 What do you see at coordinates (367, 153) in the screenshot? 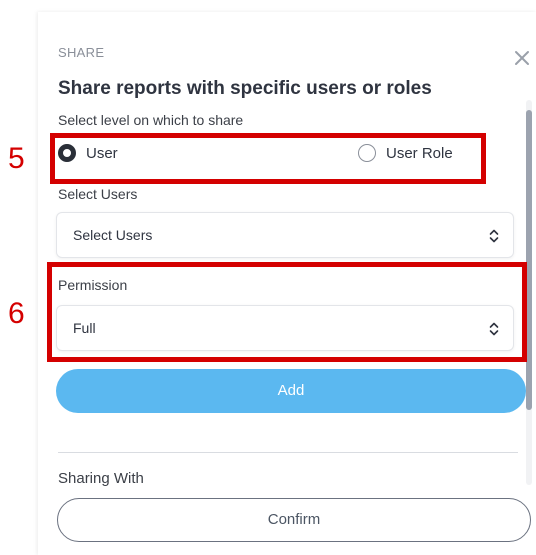
I see `radio-unchecked-icon` at bounding box center [367, 153].